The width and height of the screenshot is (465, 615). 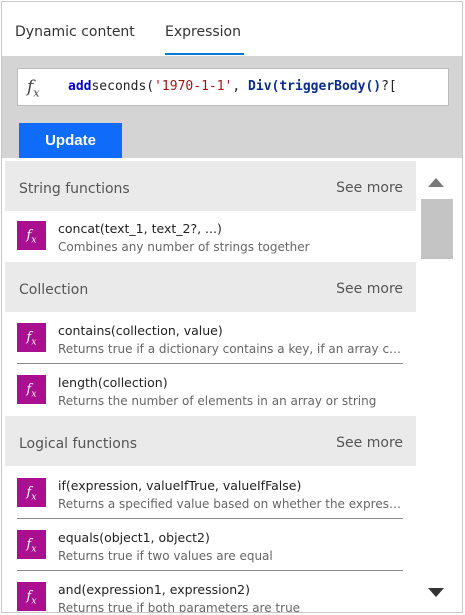 What do you see at coordinates (74, 189) in the screenshot?
I see `section-title: String functions` at bounding box center [74, 189].